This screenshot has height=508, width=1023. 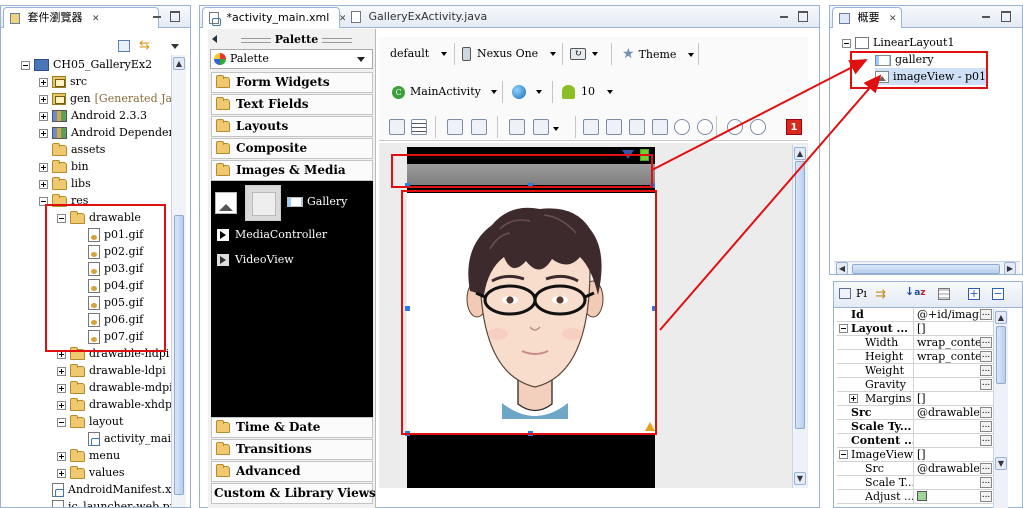 I want to click on configuration-dropdown: default, so click(x=419, y=54).